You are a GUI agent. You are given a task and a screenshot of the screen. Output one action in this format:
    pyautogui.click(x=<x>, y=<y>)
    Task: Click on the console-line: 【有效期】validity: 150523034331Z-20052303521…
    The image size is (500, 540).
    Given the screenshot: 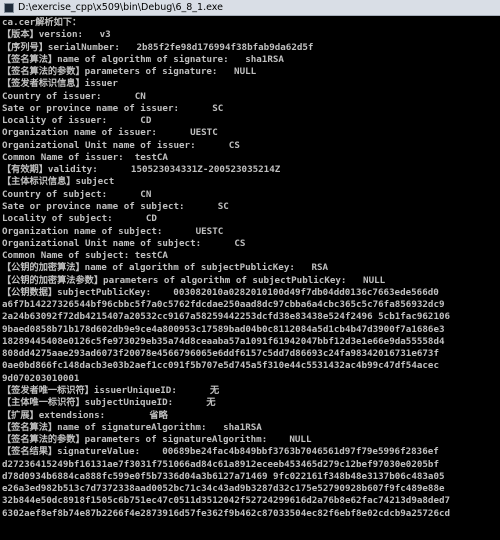 What is the action you would take?
    pyautogui.click(x=141, y=170)
    